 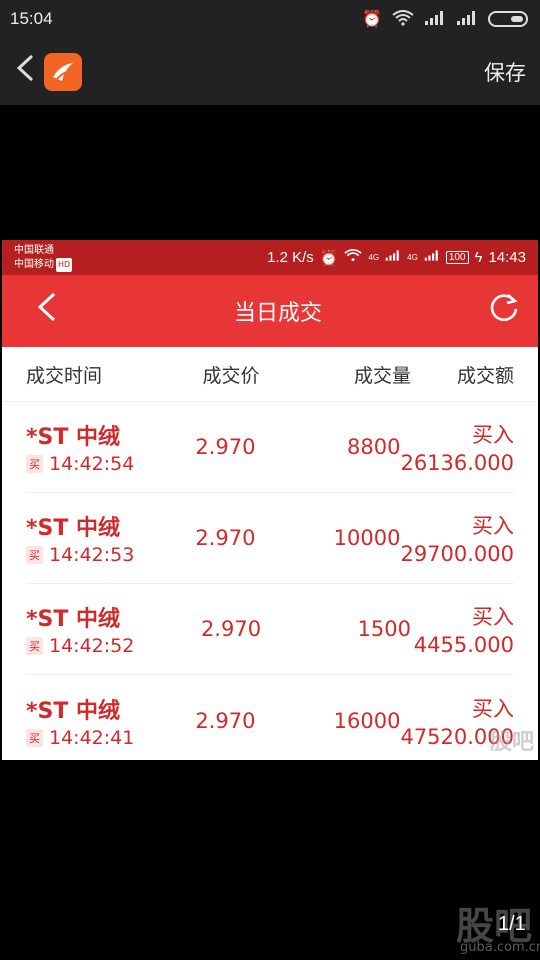 What do you see at coordinates (511, 742) in the screenshot?
I see `inner-watermark: 股吧` at bounding box center [511, 742].